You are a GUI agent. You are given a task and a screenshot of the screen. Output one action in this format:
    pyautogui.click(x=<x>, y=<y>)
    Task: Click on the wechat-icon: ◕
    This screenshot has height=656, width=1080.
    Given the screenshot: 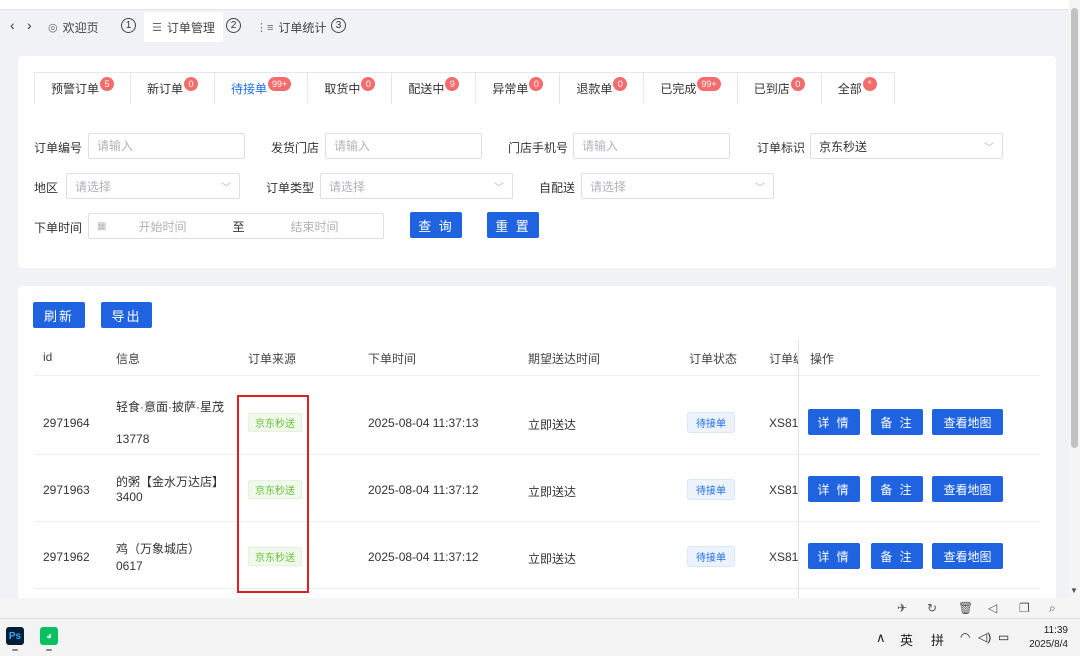 What is the action you would take?
    pyautogui.click(x=49, y=636)
    